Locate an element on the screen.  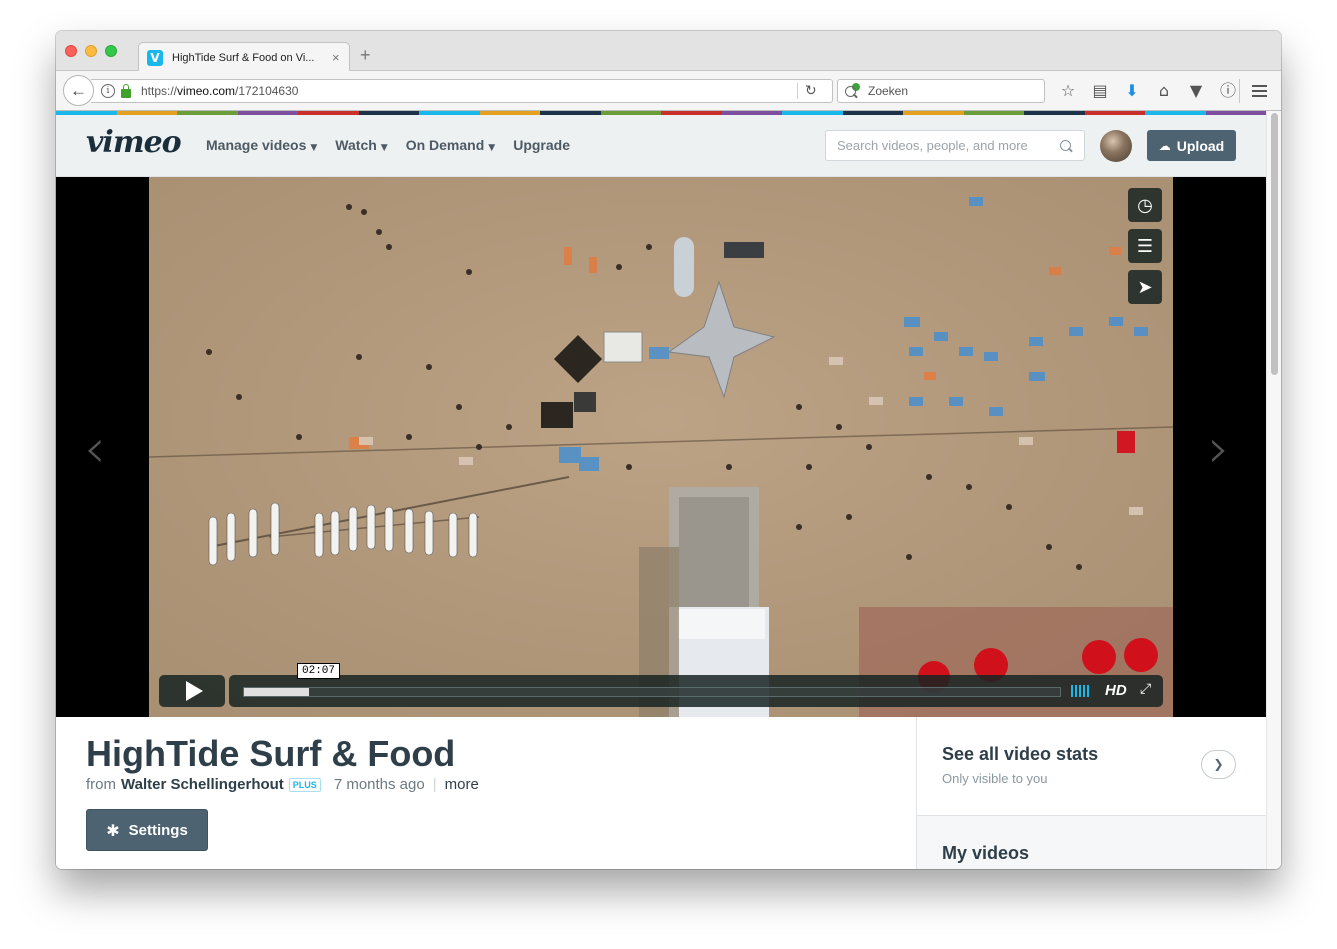
stats-title: See all video stats is located at coordinates (1020, 754).